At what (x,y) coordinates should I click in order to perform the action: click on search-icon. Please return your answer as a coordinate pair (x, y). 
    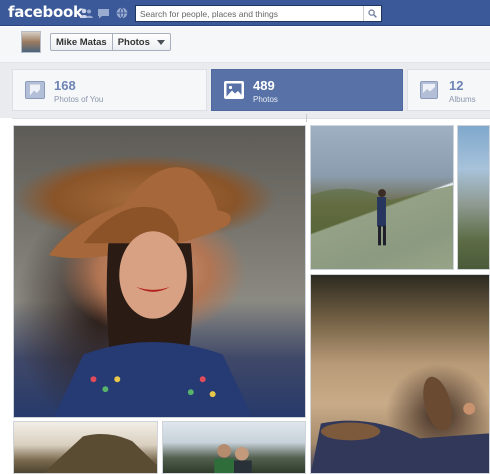
    Looking at the image, I should click on (372, 14).